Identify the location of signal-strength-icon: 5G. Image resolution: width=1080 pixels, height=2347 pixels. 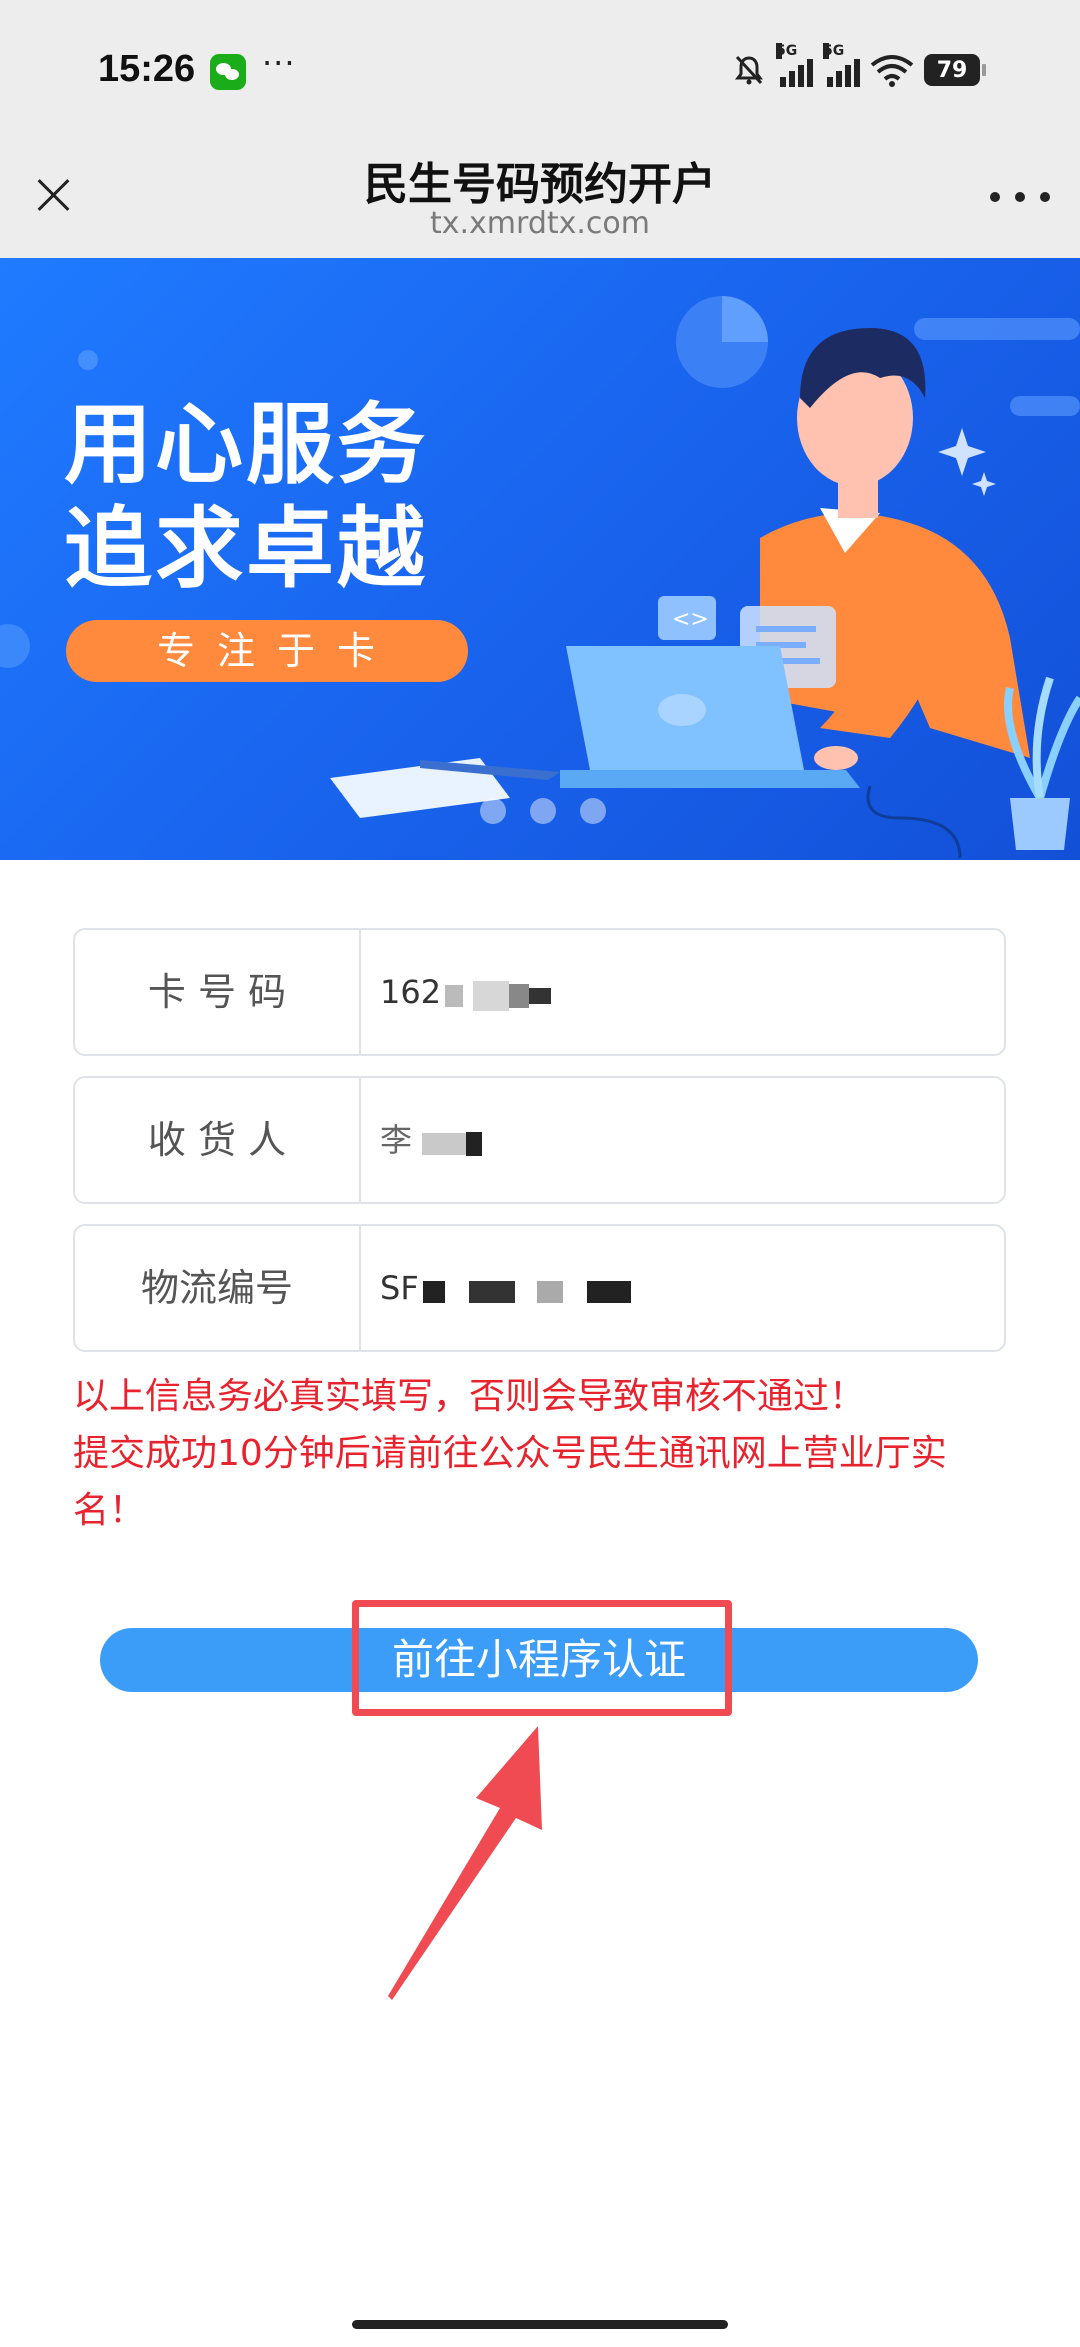
(794, 65).